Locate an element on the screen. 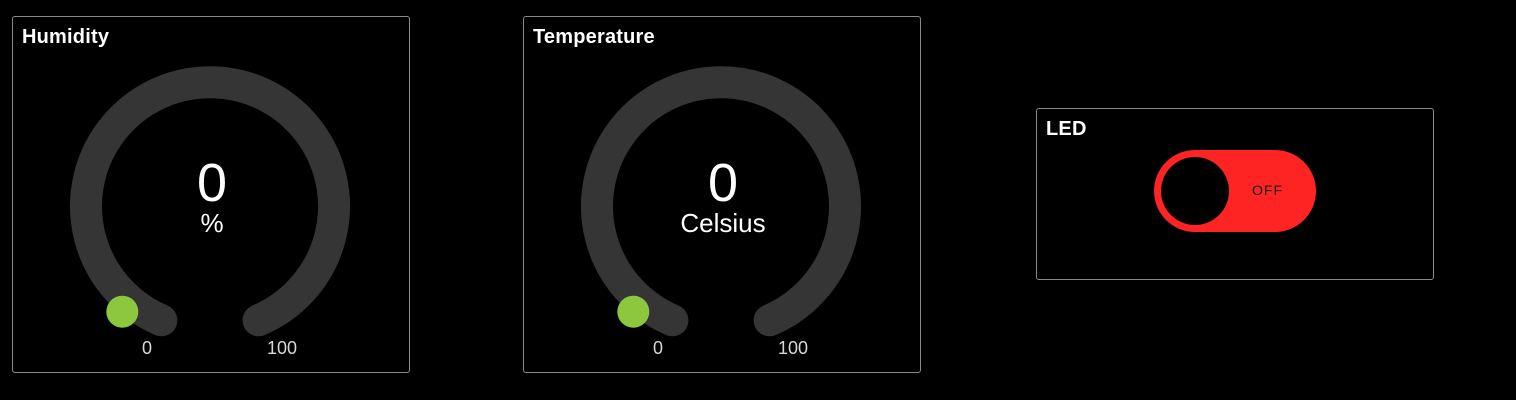 Image resolution: width=1516 pixels, height=400 pixels. humidity-unit: % is located at coordinates (212, 223).